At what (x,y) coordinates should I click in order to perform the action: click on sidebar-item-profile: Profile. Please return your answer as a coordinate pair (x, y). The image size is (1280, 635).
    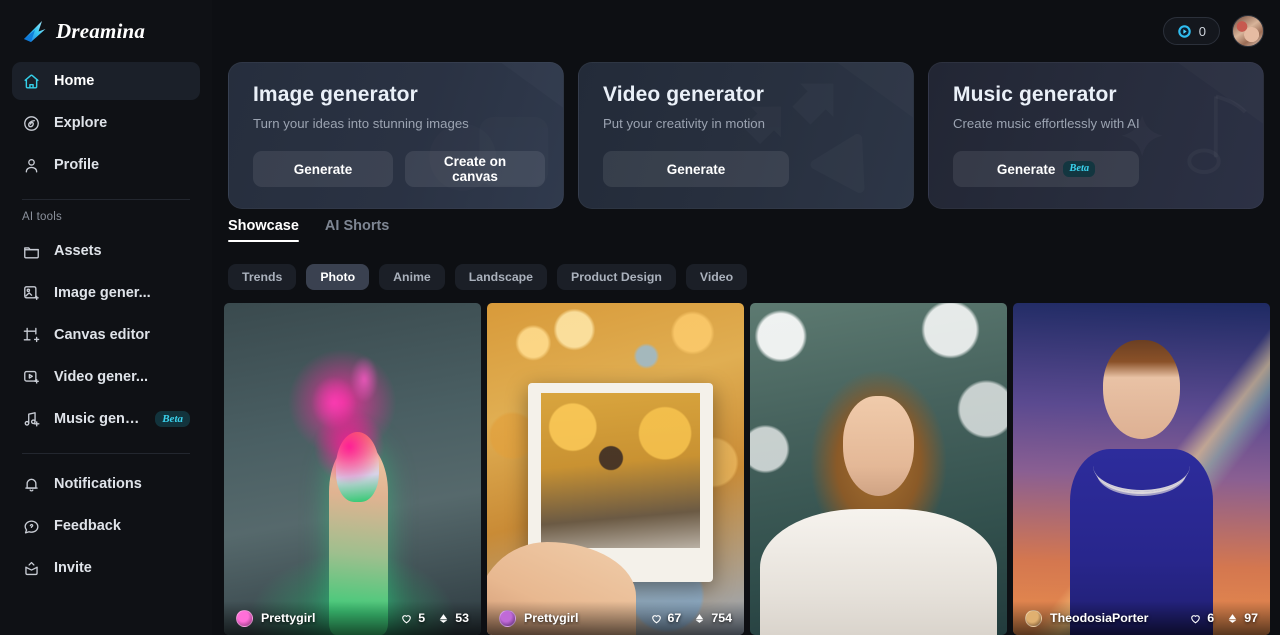
    Looking at the image, I should click on (106, 165).